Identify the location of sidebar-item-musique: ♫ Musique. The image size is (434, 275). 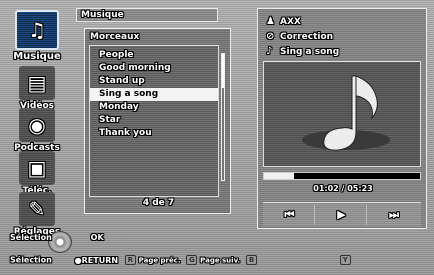
(37, 36).